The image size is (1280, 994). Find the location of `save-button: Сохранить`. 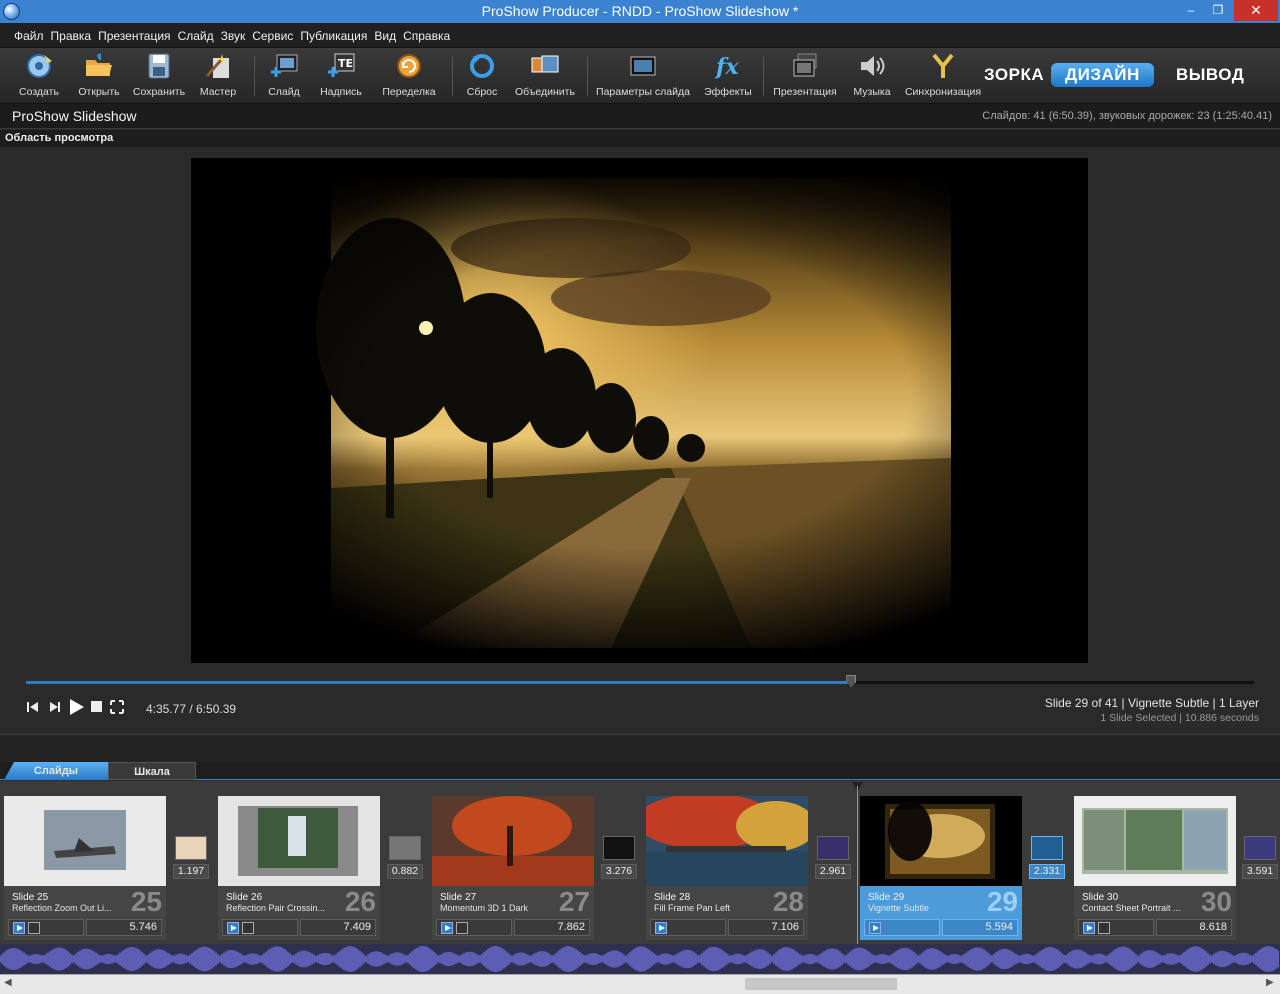

save-button: Сохранить is located at coordinates (159, 76).